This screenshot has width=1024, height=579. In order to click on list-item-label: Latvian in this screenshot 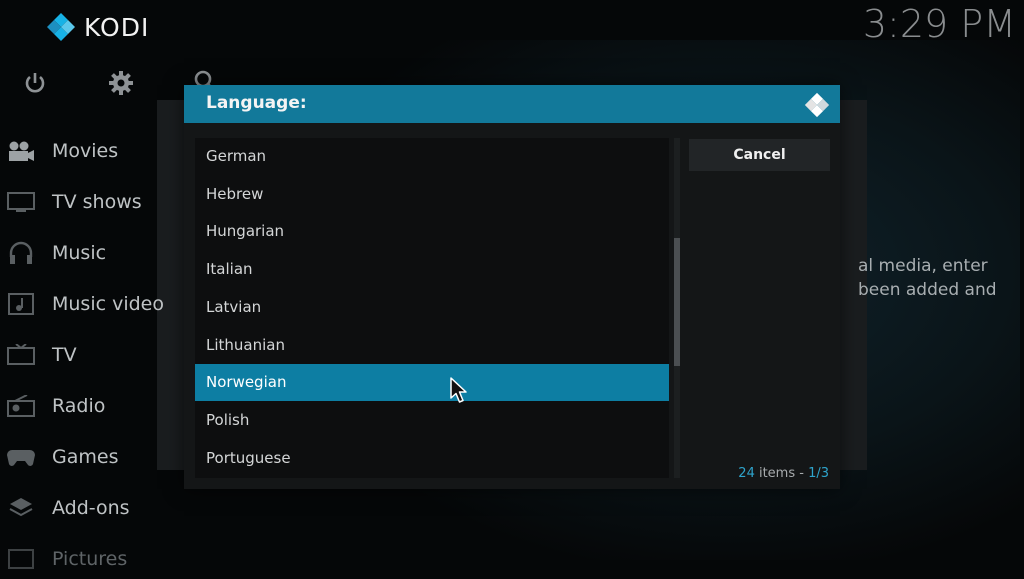, I will do `click(234, 306)`.